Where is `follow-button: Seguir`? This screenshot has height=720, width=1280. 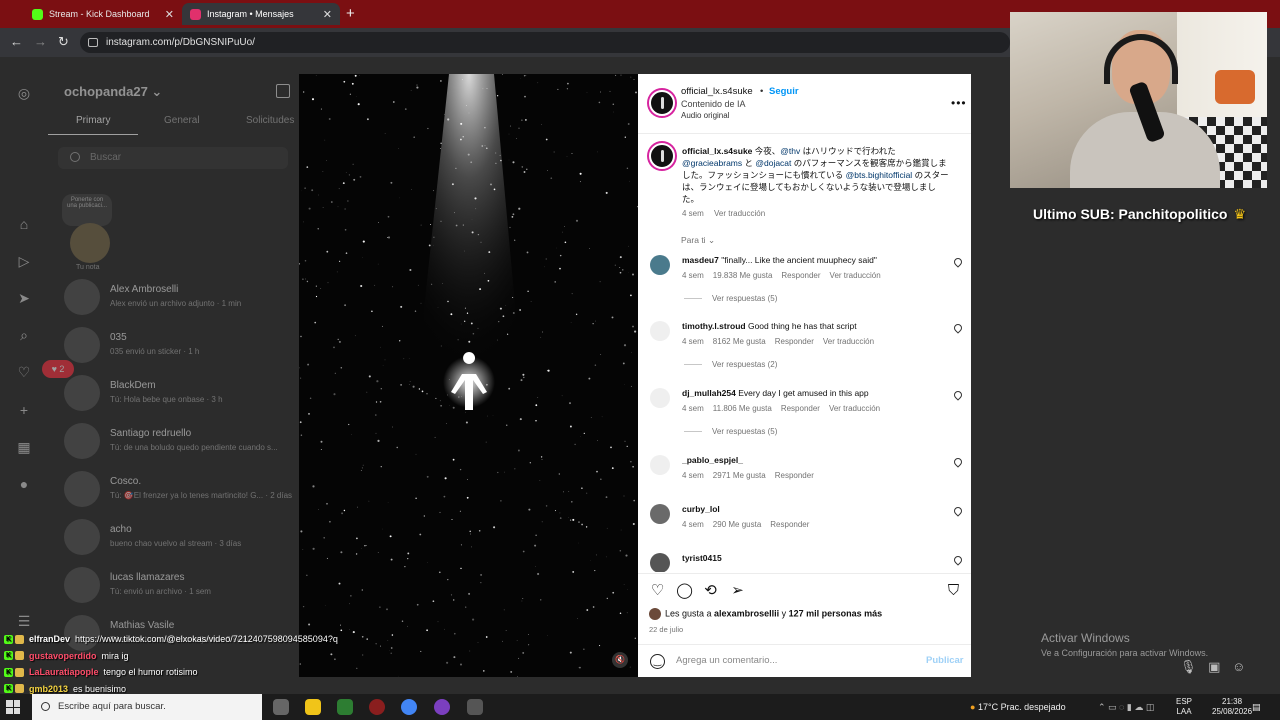 follow-button: Seguir is located at coordinates (784, 91).